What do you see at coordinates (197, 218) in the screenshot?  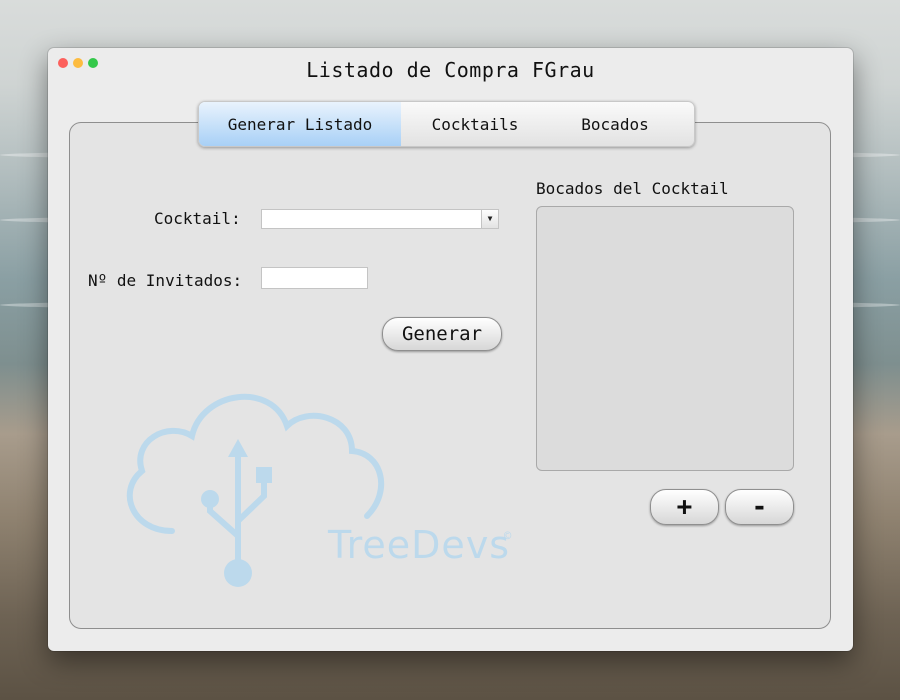 I see `cocktail-label: Cocktail:` at bounding box center [197, 218].